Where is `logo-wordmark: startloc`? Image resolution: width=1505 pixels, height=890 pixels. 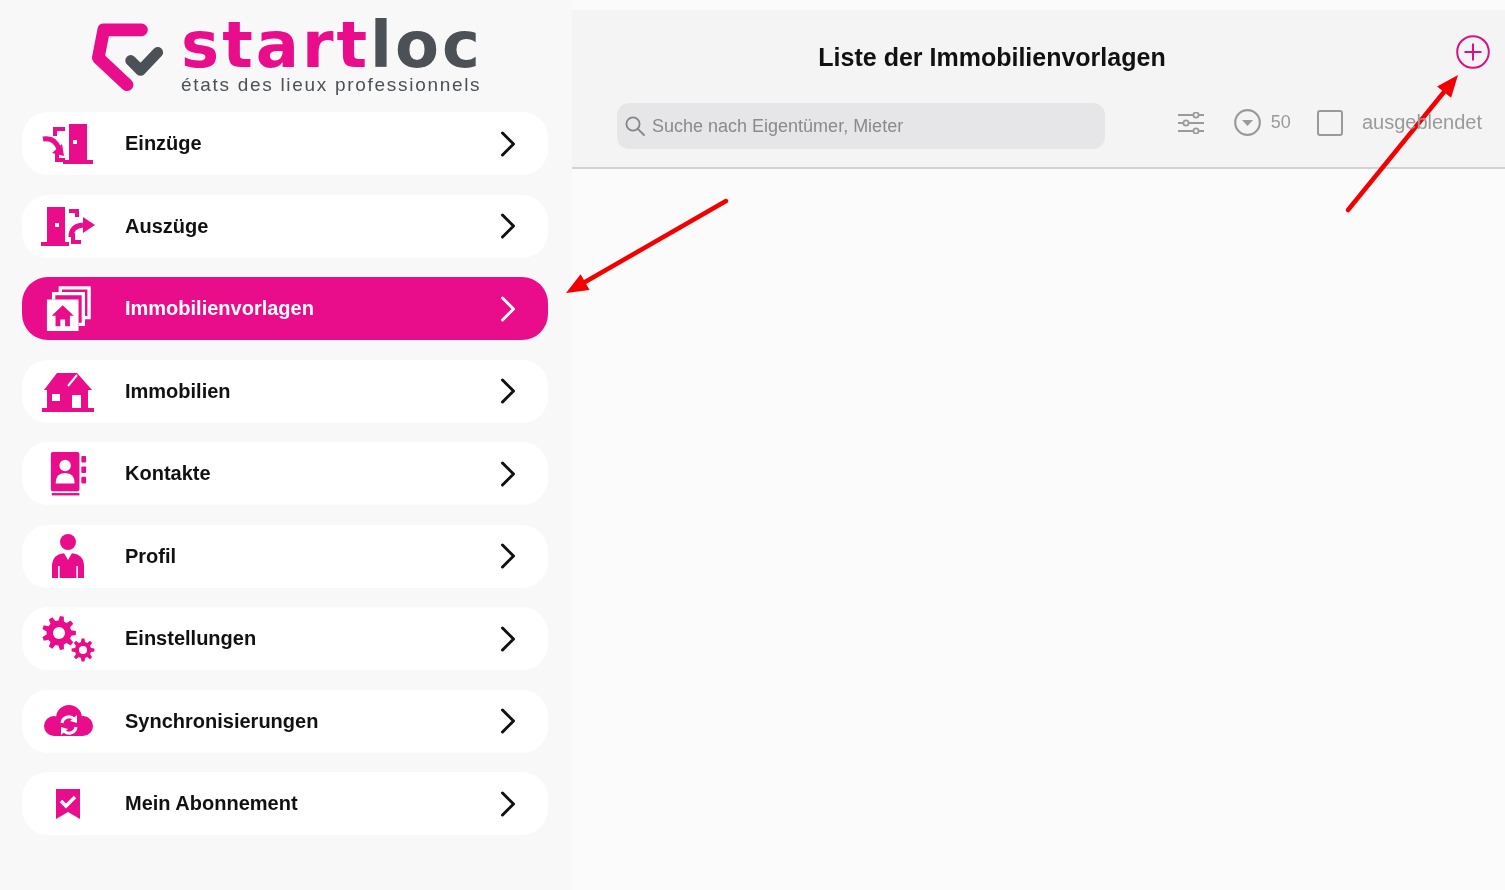 logo-wordmark: startloc is located at coordinates (332, 45).